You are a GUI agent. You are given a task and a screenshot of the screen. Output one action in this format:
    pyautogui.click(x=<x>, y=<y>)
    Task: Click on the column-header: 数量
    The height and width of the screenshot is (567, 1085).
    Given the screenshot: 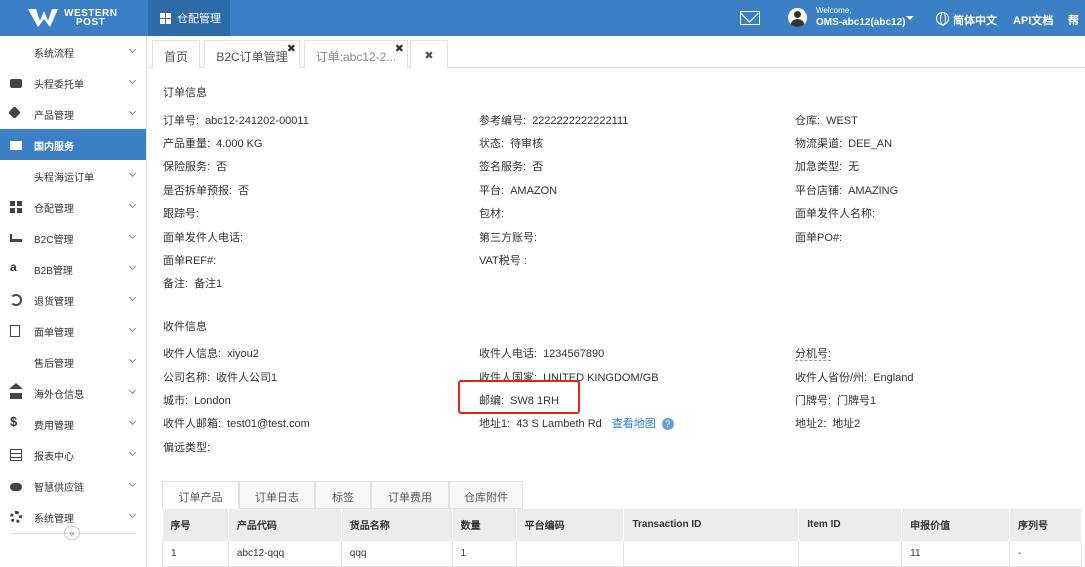 What is the action you would take?
    pyautogui.click(x=484, y=524)
    